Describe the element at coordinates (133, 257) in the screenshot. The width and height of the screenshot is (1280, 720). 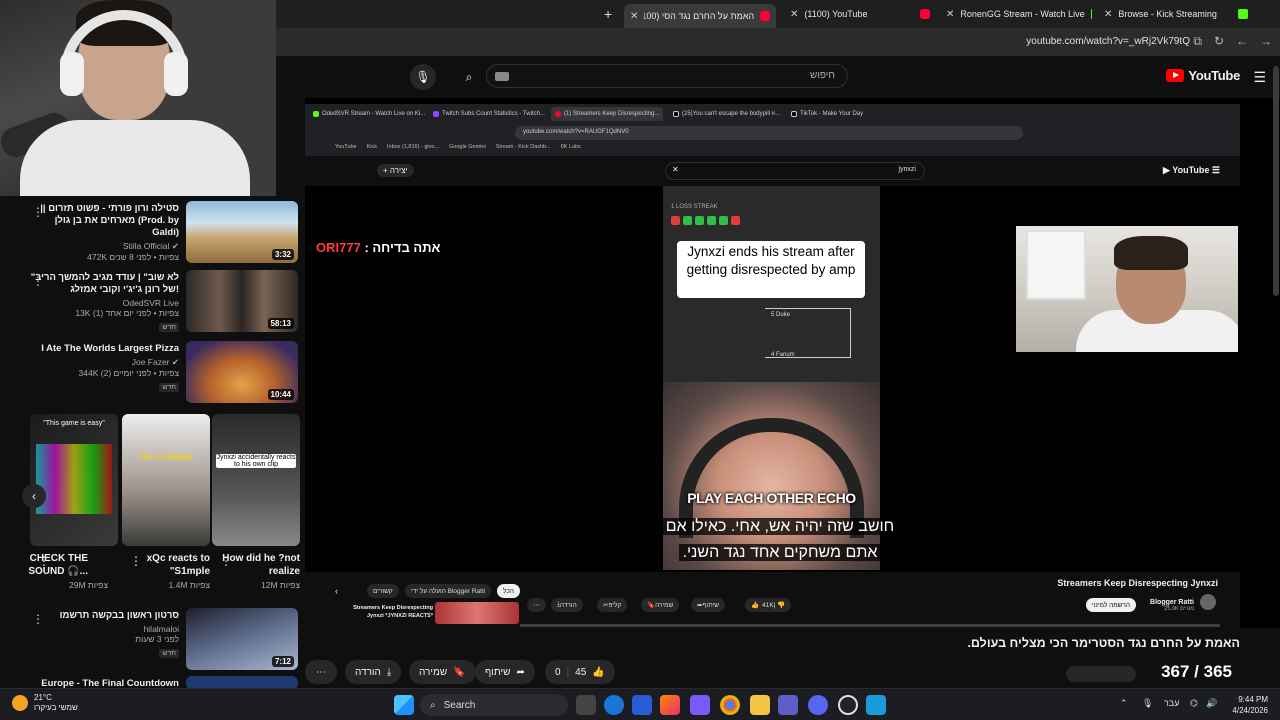
I see `view-count: 472K צפיות • לפני 8 שנים` at that location.